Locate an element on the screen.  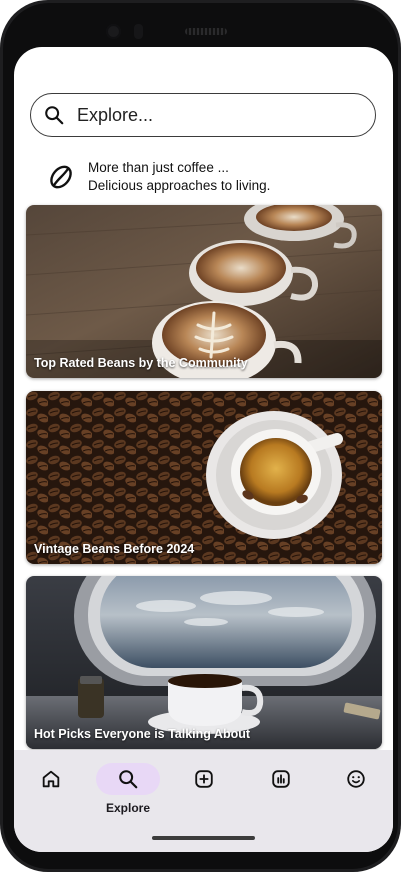
nav-home is located at coordinates (51, 793).